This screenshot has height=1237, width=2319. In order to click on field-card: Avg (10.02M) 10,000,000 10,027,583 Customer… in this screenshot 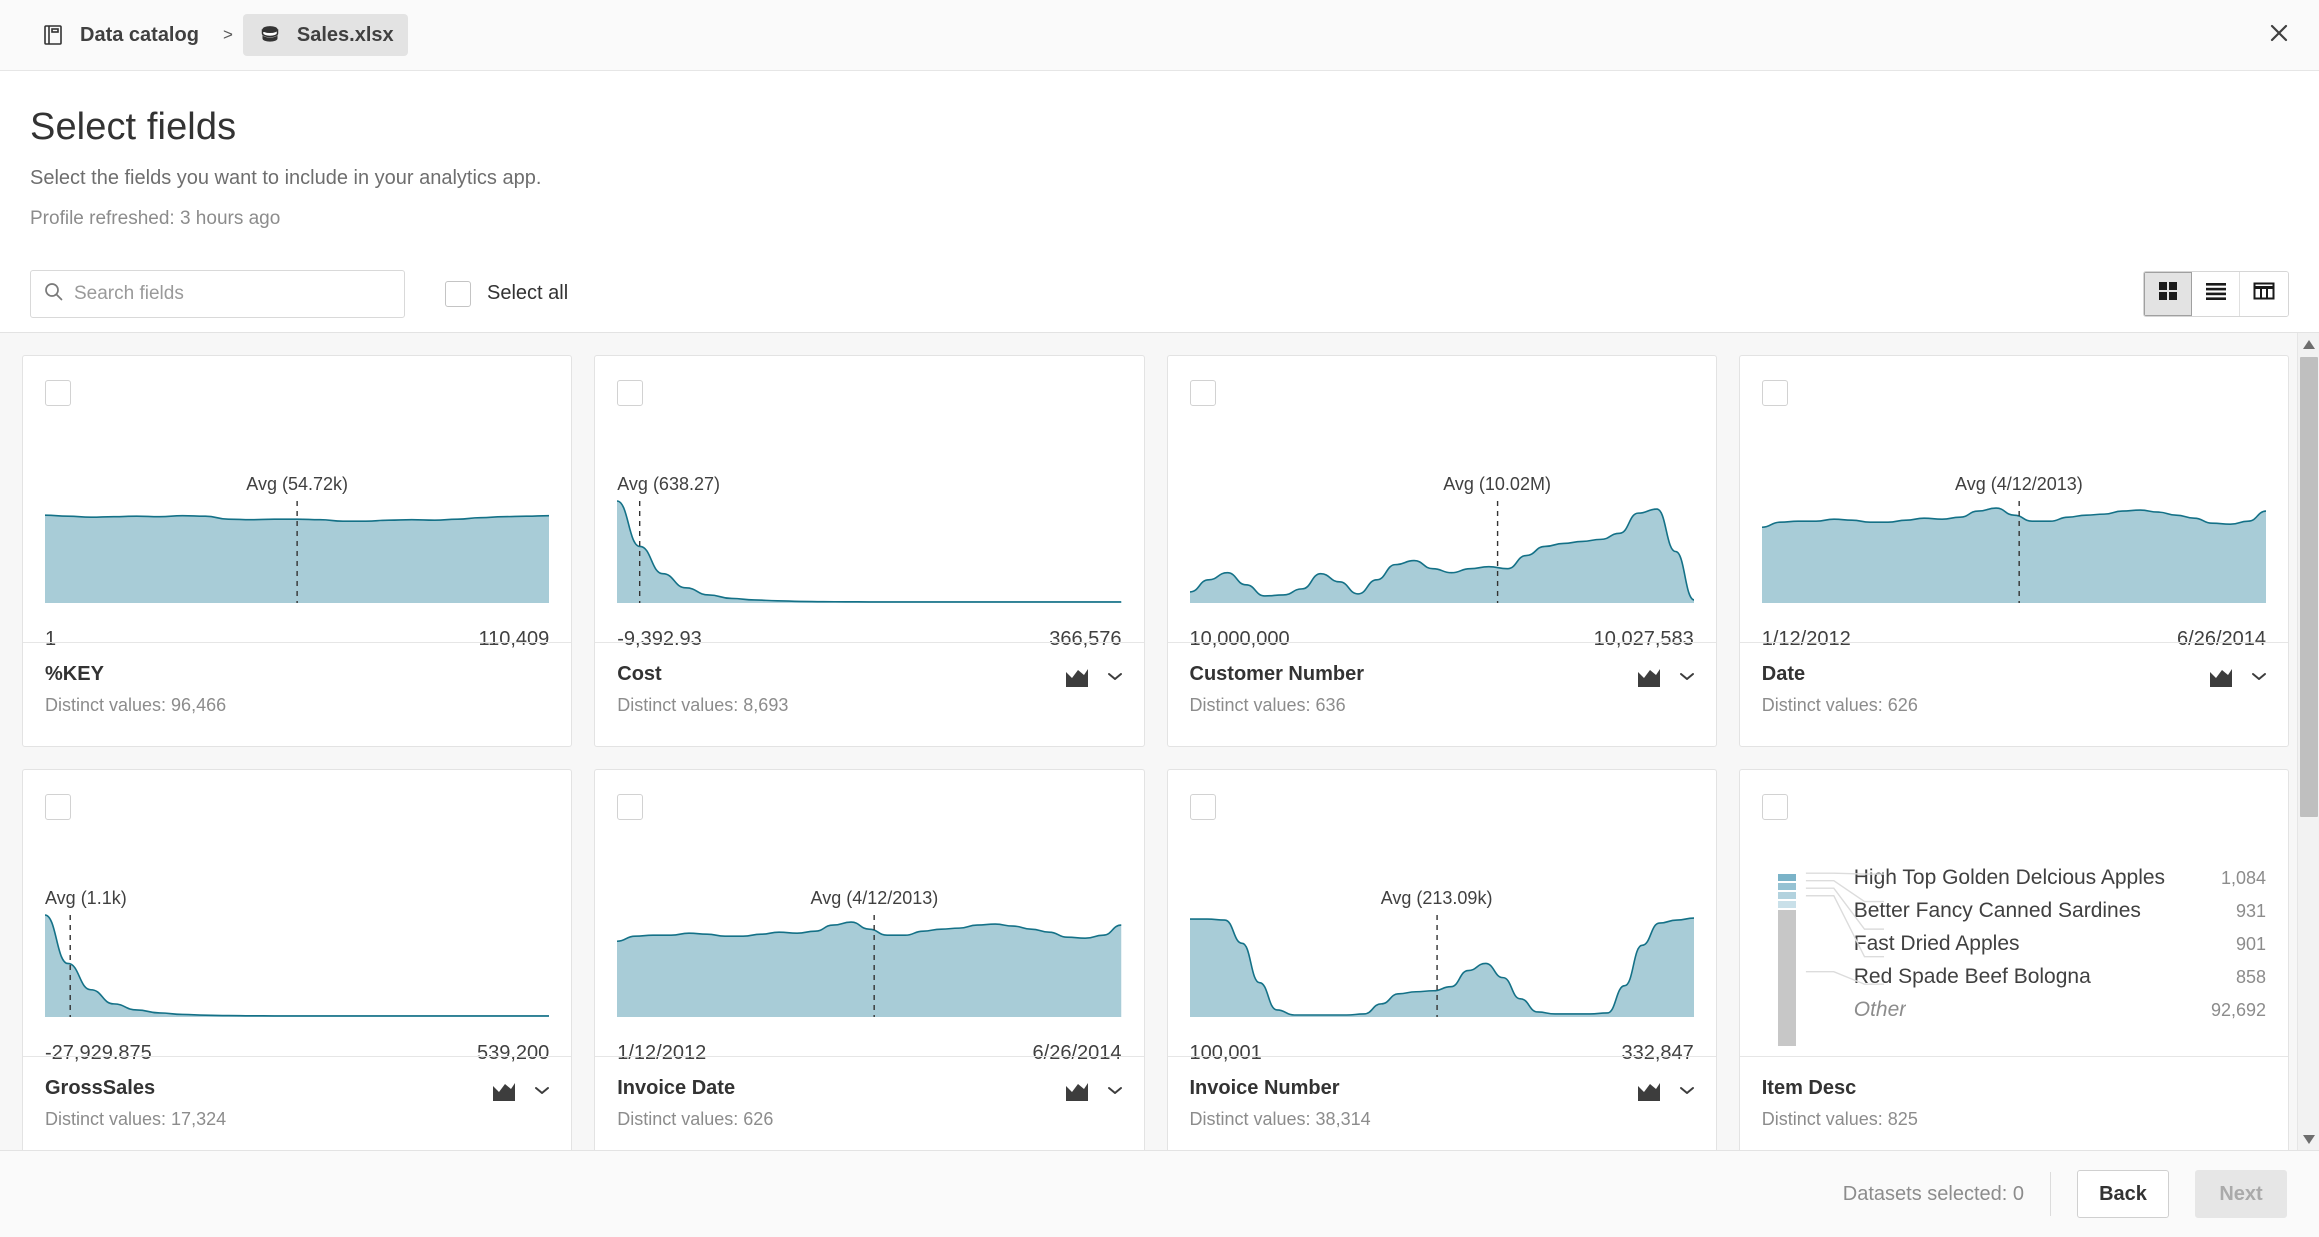, I will do `click(1441, 551)`.